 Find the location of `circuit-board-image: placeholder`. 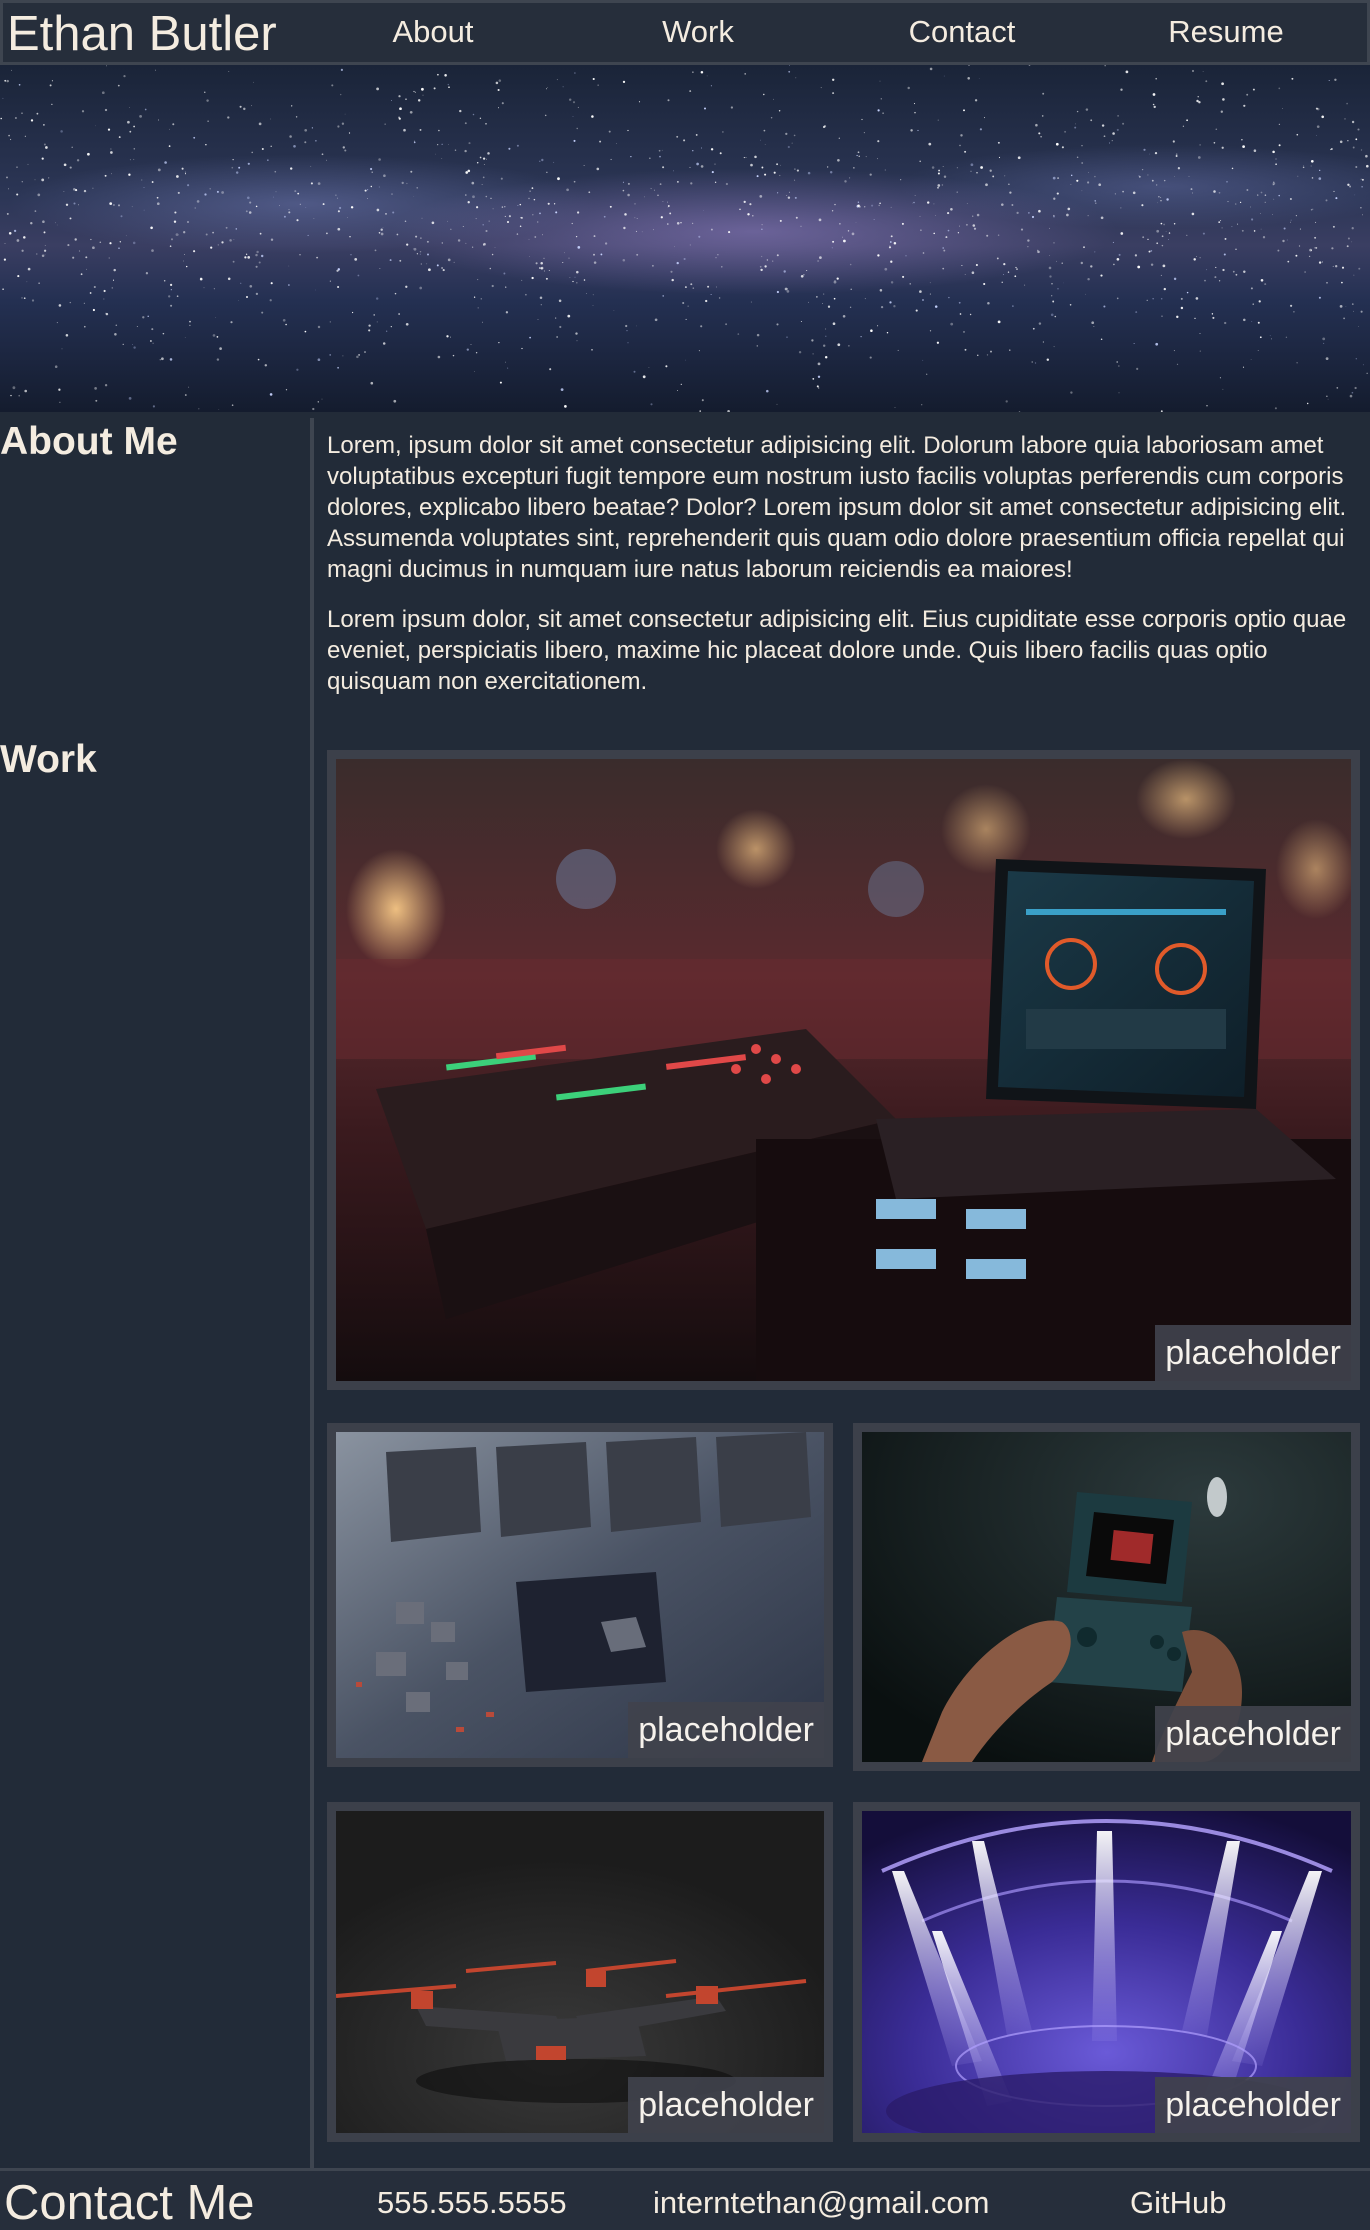

circuit-board-image: placeholder is located at coordinates (580, 1595).